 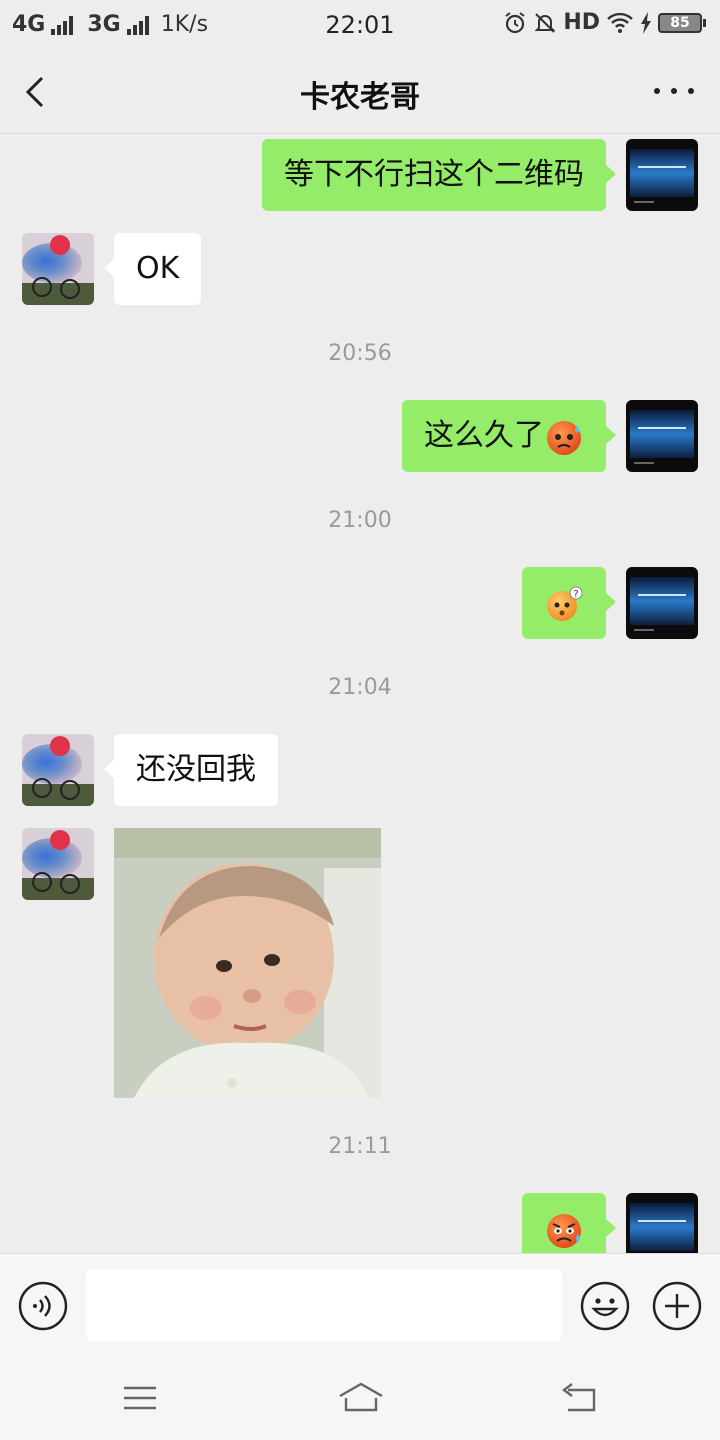 I want to click on message-row: 还没回我, so click(x=360, y=770).